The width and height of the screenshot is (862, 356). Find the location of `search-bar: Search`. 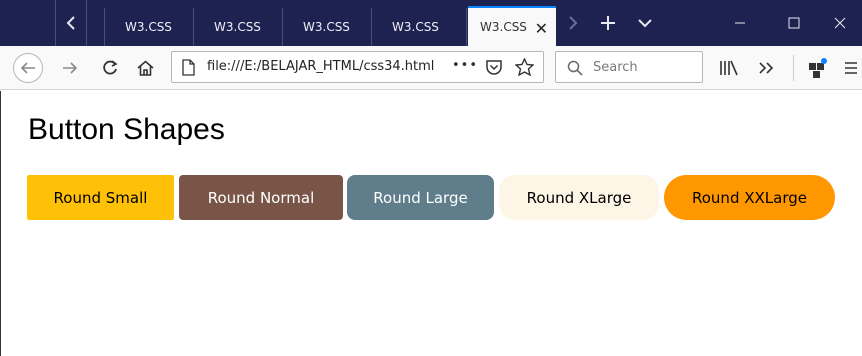

search-bar: Search is located at coordinates (629, 67).